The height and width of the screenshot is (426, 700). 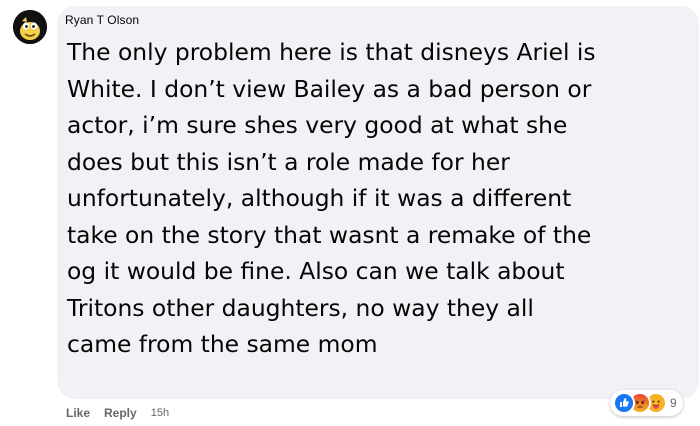 I want to click on cartoon-character-avatar-icon, so click(x=30, y=27).